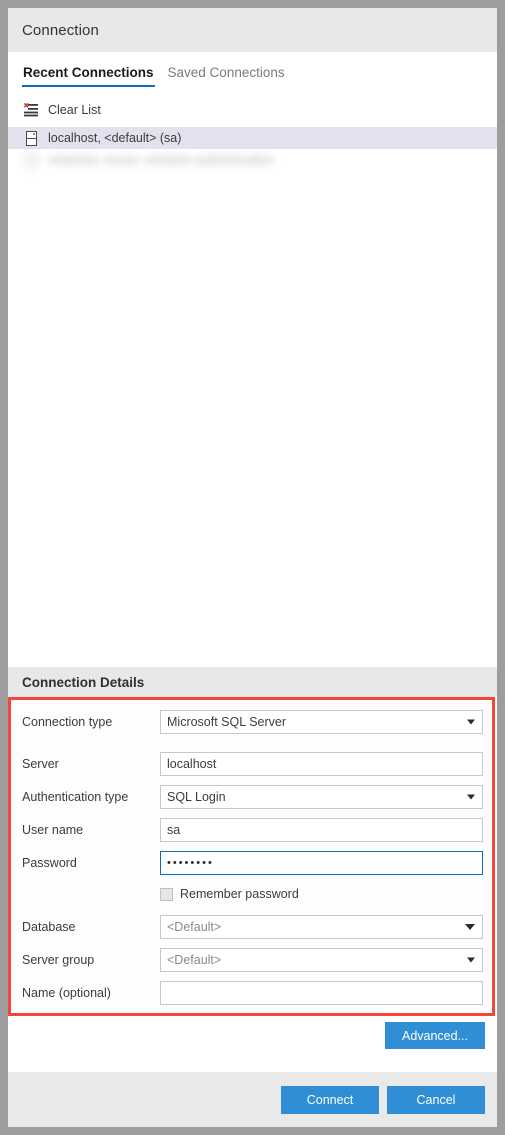 This screenshot has height=1135, width=505. What do you see at coordinates (194, 960) in the screenshot?
I see `server-group-value: <Default>` at bounding box center [194, 960].